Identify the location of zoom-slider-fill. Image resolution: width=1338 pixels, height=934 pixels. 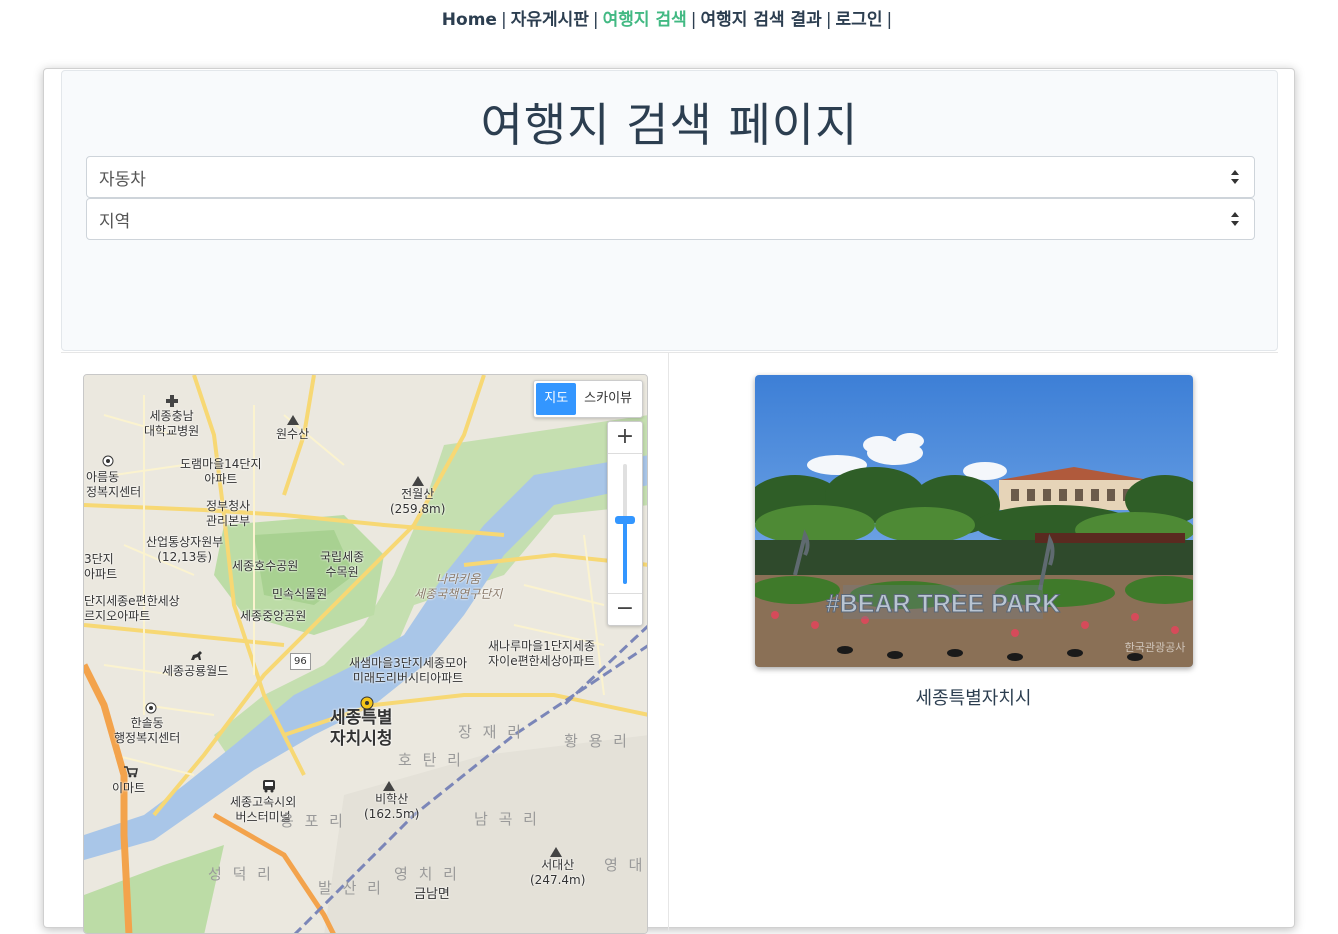
(625, 553).